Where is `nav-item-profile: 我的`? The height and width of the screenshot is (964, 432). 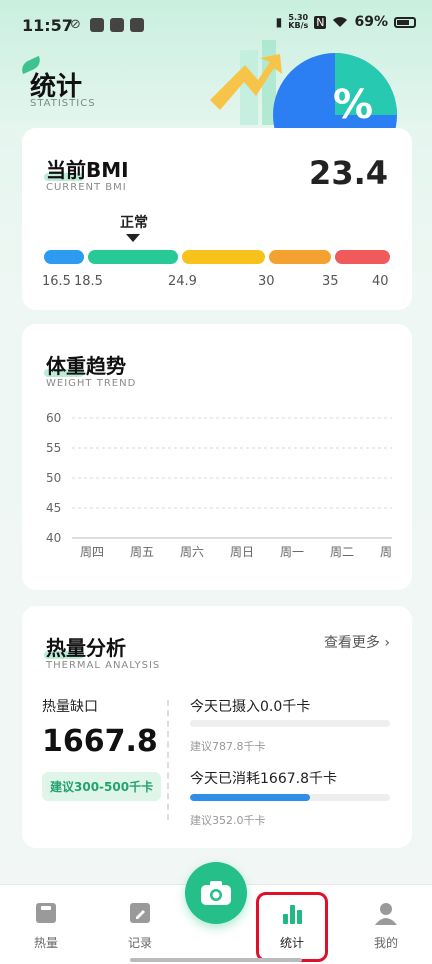 nav-item-profile: 我的 is located at coordinates (386, 926).